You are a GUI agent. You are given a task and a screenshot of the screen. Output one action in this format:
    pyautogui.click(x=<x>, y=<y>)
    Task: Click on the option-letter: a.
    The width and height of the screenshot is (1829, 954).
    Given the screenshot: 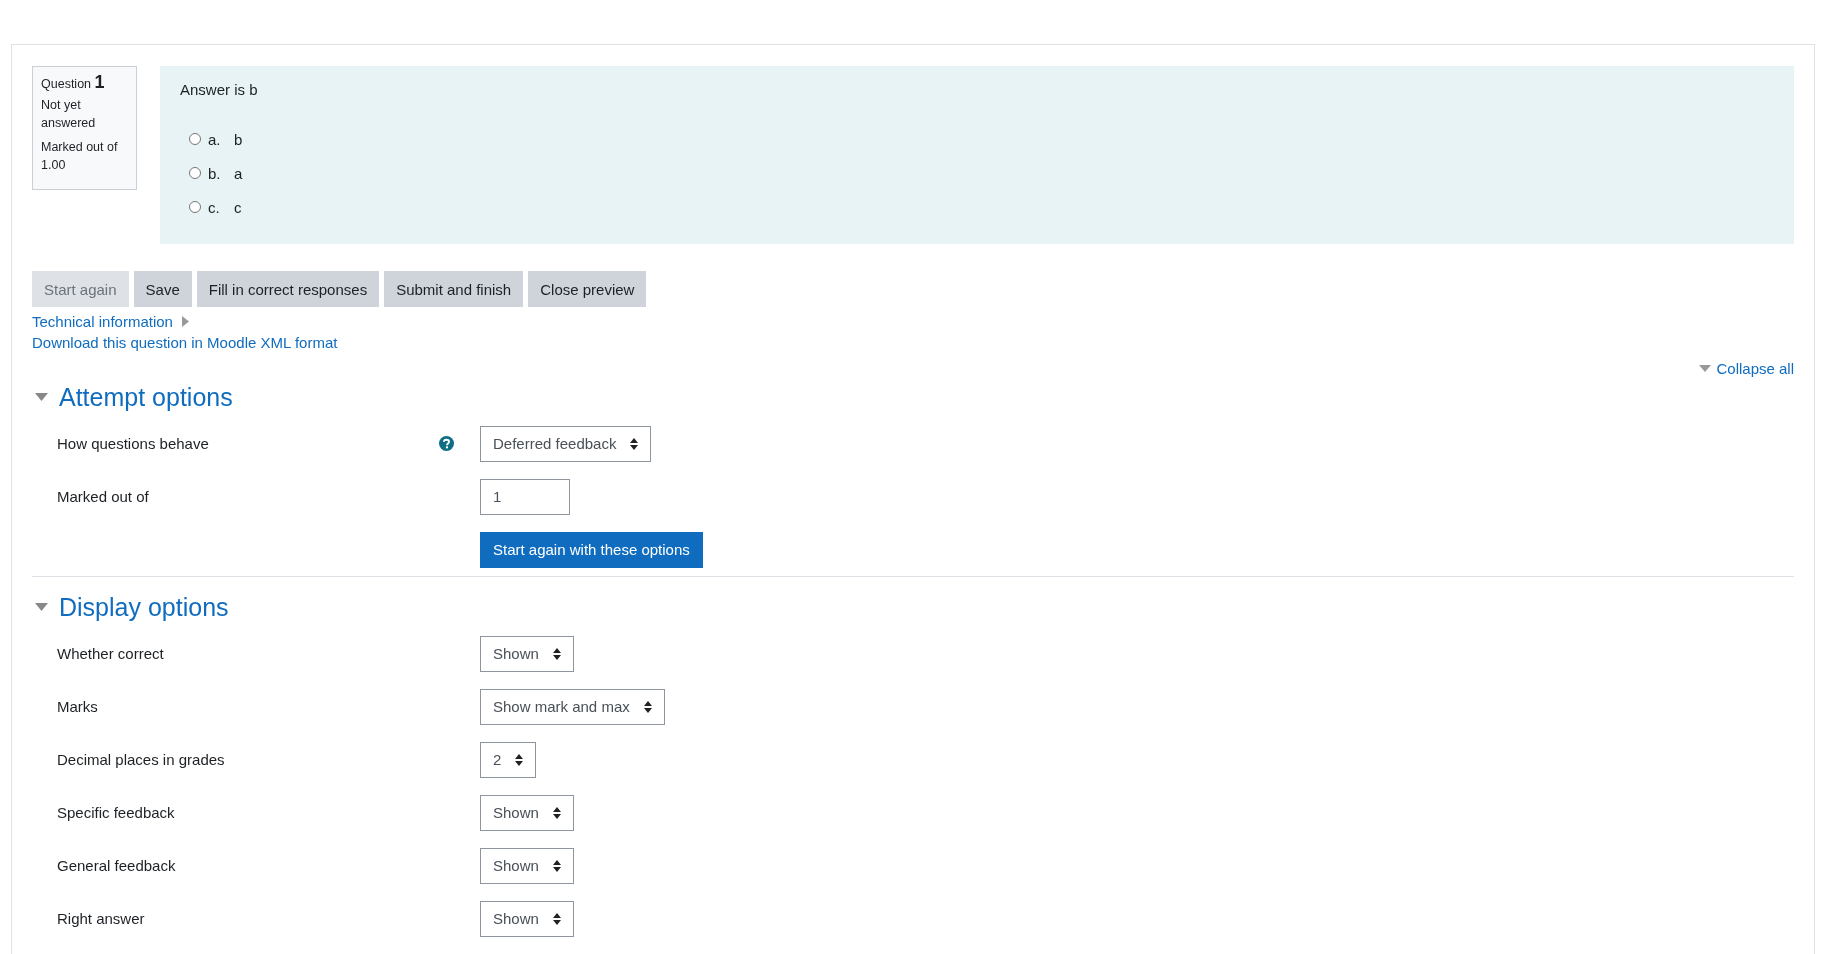 What is the action you would take?
    pyautogui.click(x=215, y=139)
    